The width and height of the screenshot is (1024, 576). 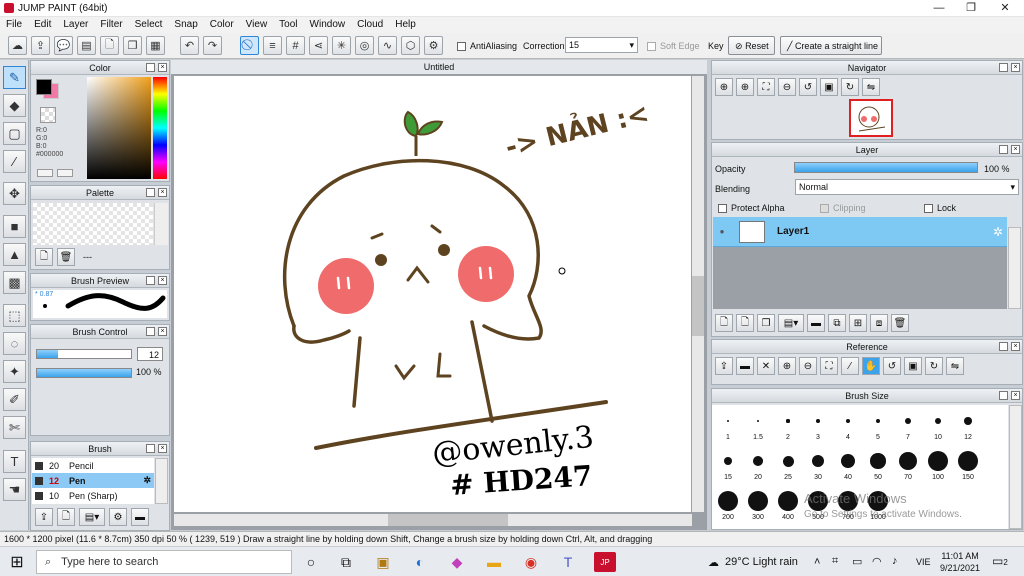 I want to click on brush-item: 20 Pencil, so click(x=93, y=465).